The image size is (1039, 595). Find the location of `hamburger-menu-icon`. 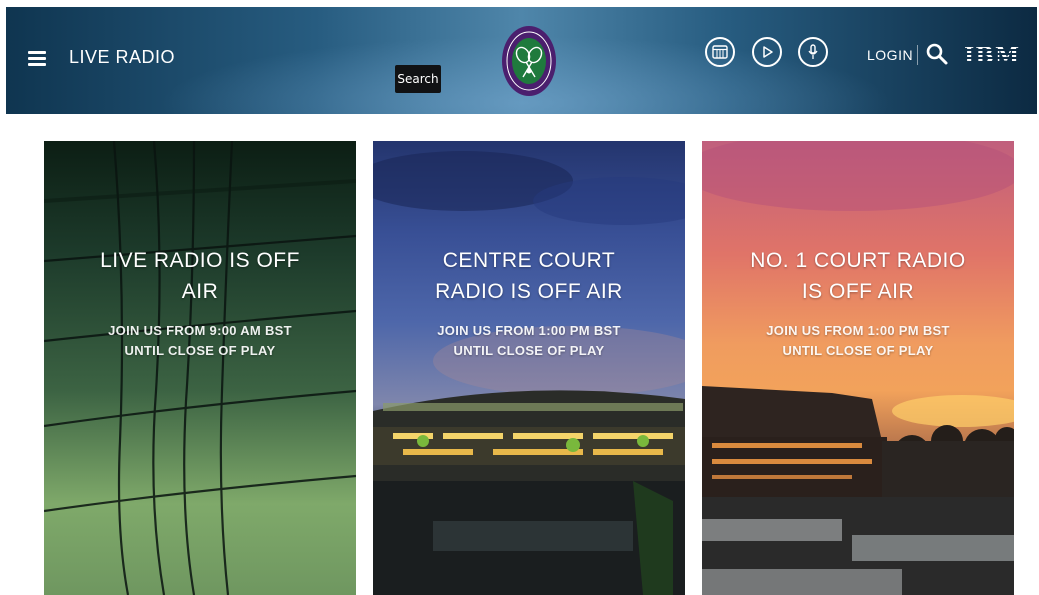

hamburger-menu-icon is located at coordinates (37, 59).